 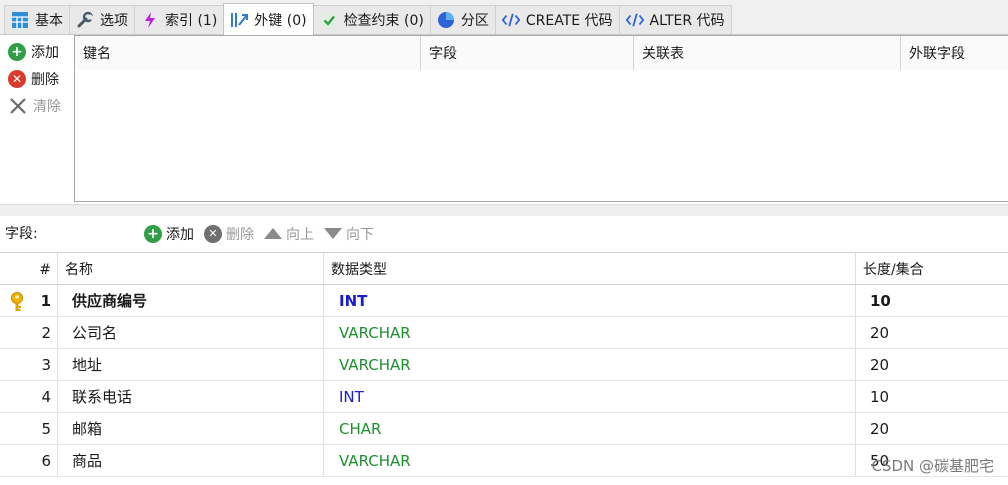 I want to click on field-delete-button: ✕ 删除, so click(x=229, y=233).